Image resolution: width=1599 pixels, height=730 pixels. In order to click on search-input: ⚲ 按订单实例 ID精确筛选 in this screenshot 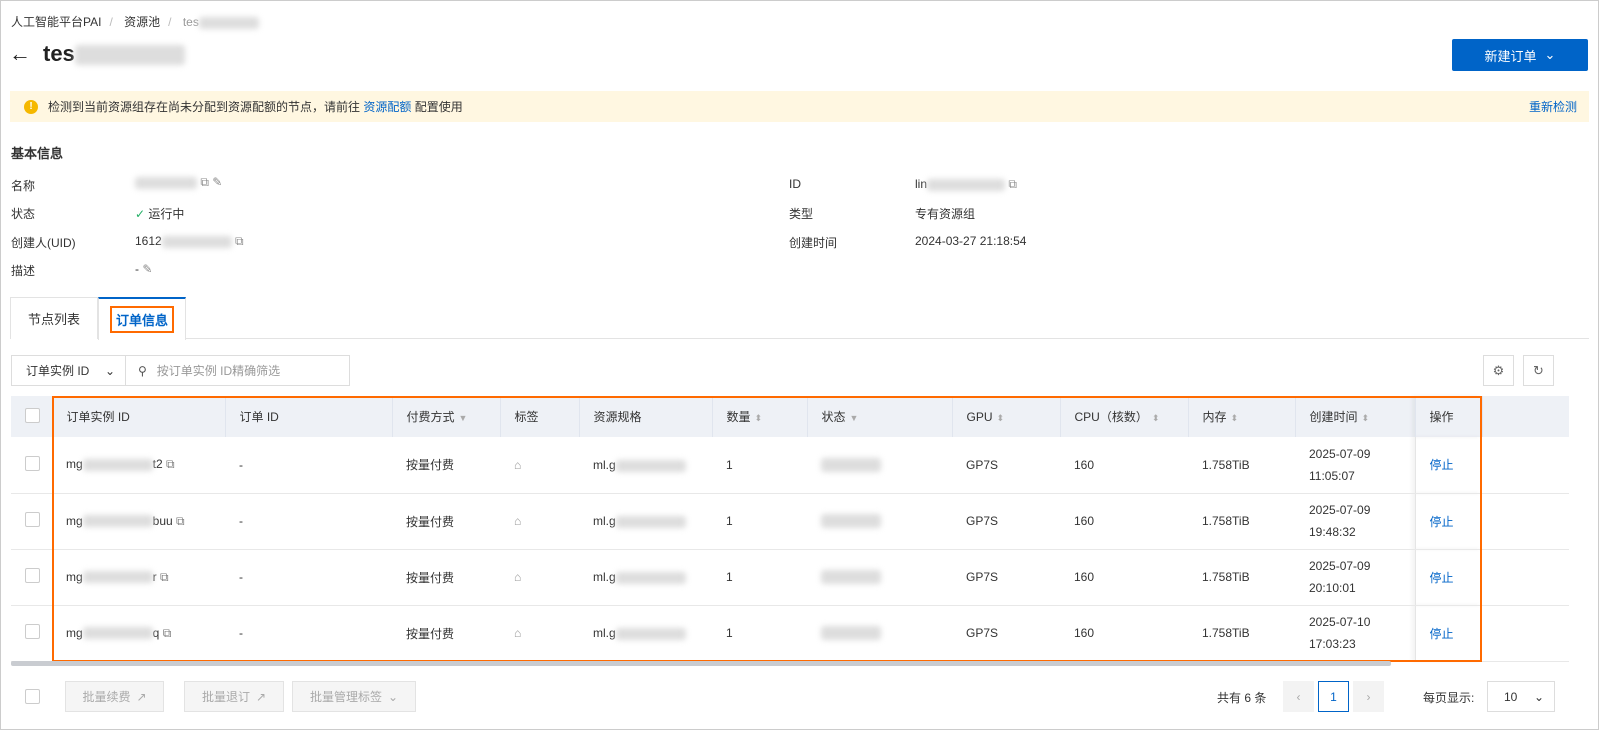, I will do `click(203, 370)`.